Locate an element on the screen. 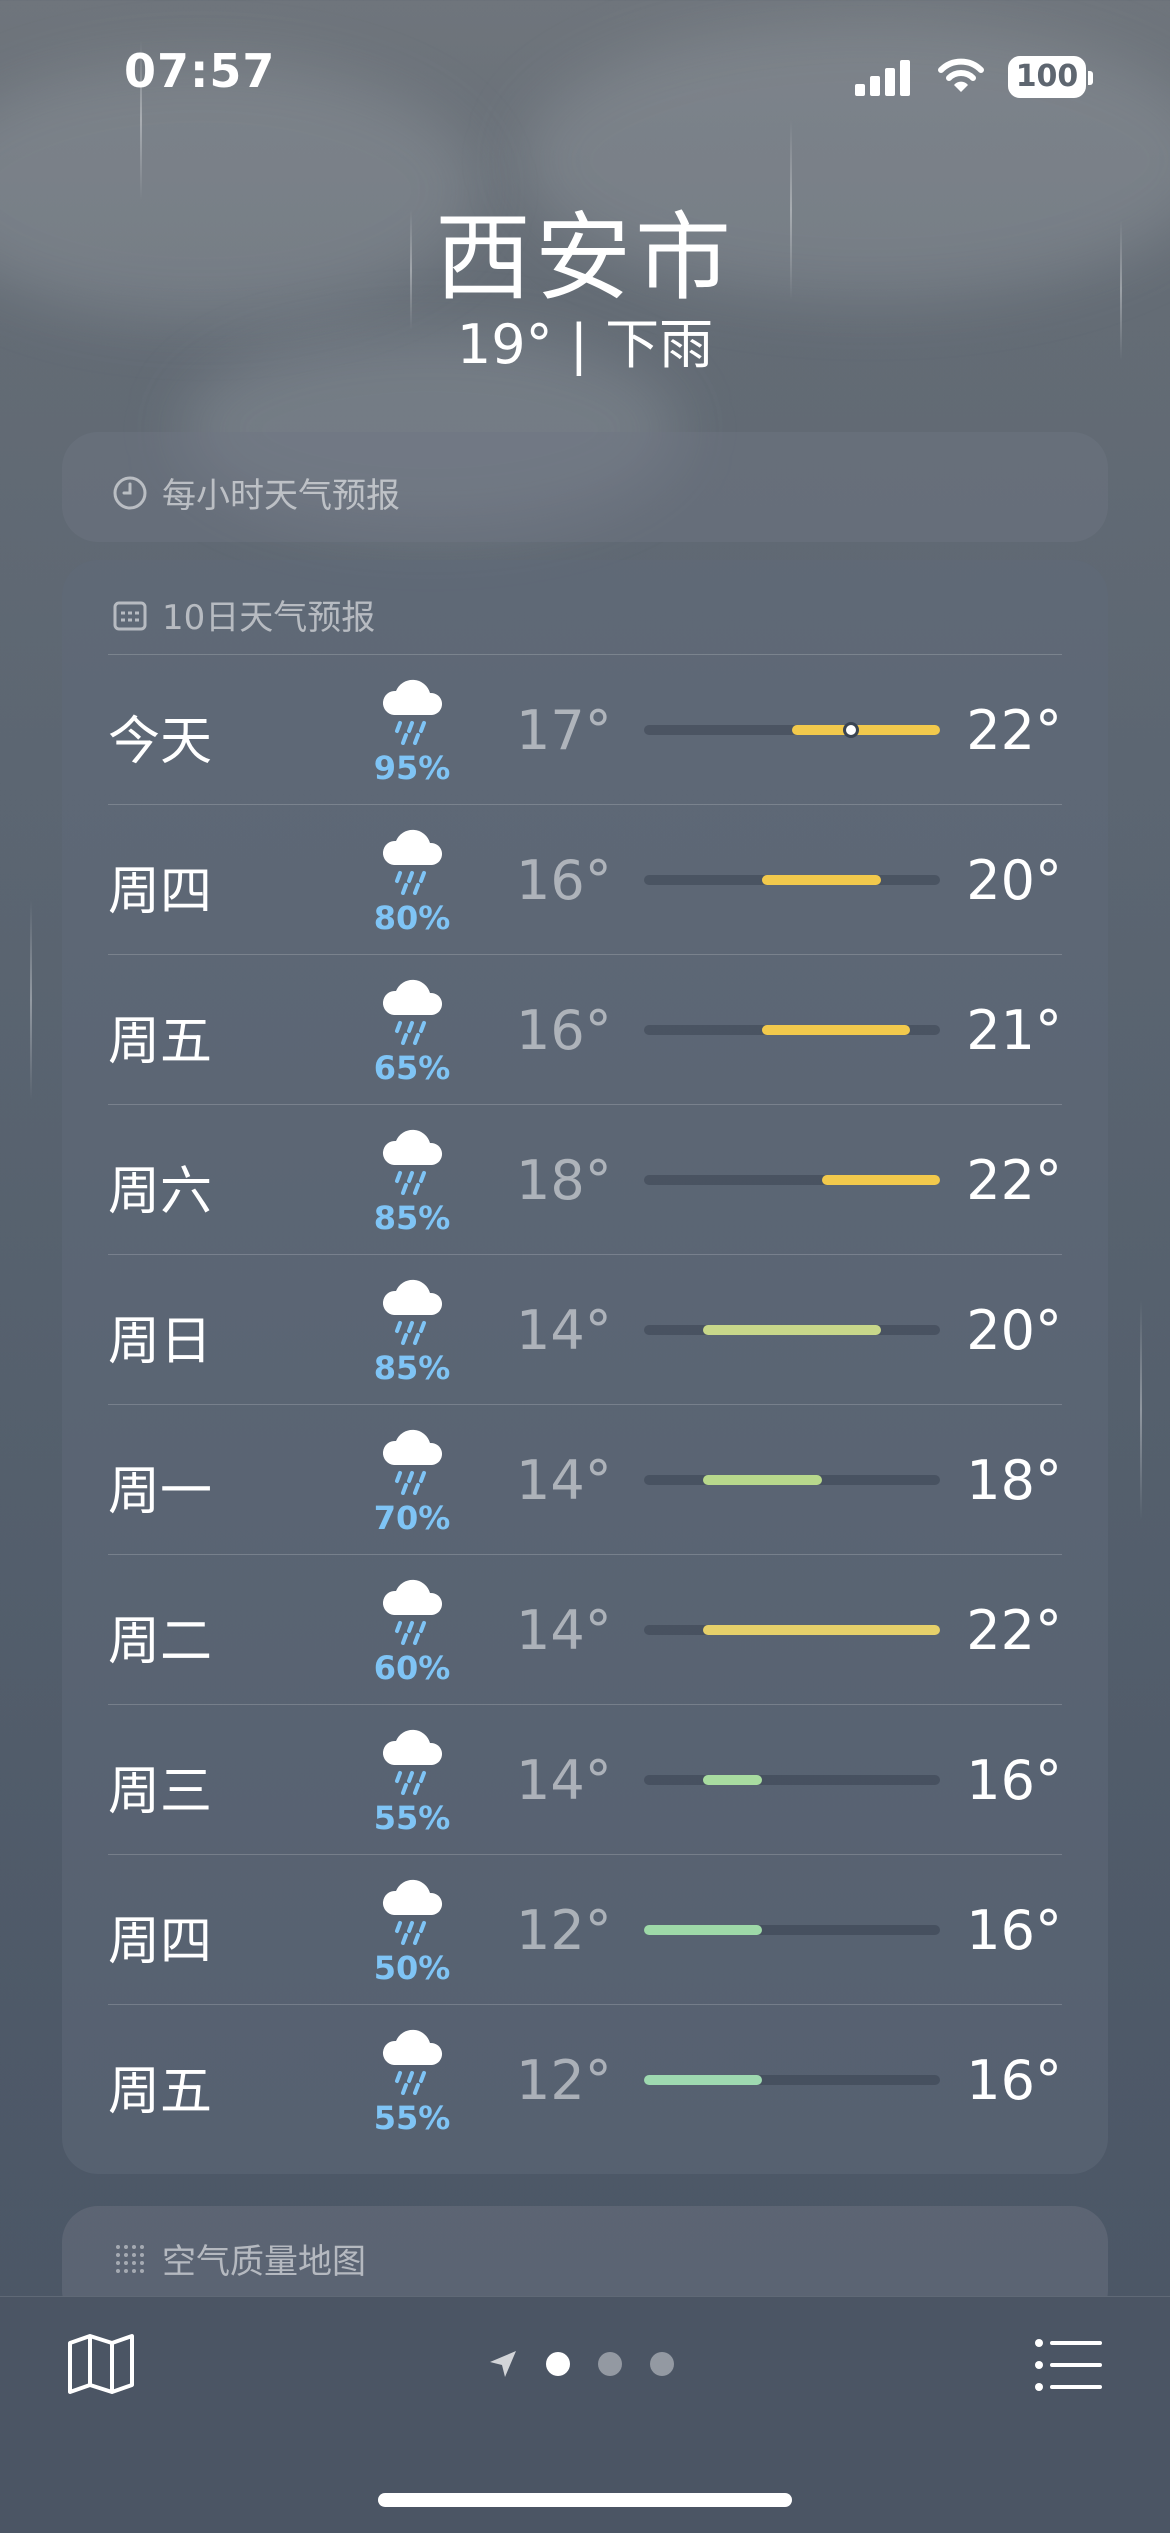  current-temp-marker is located at coordinates (851, 730).